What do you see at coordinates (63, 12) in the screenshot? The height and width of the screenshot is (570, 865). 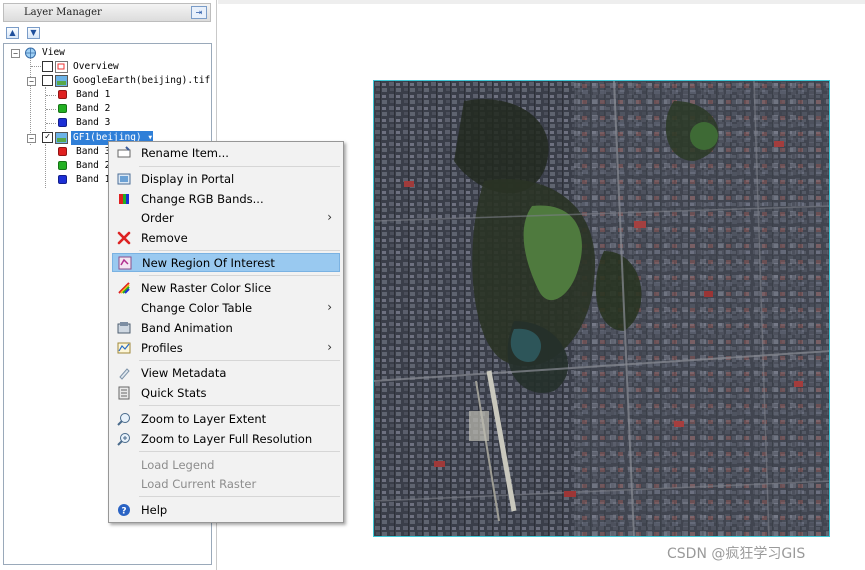 I see `layer-manager-title: Layer Manager` at bounding box center [63, 12].